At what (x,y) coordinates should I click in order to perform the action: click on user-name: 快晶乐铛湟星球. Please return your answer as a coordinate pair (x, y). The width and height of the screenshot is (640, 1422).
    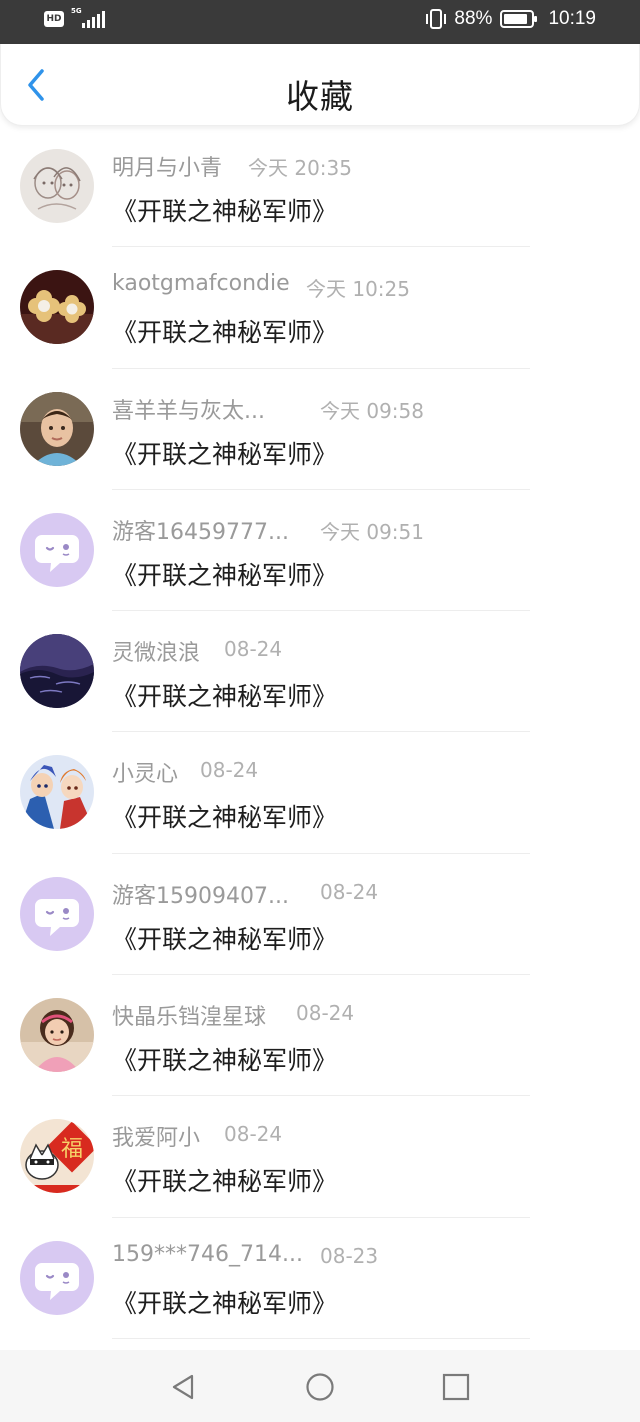
    Looking at the image, I should click on (189, 1018).